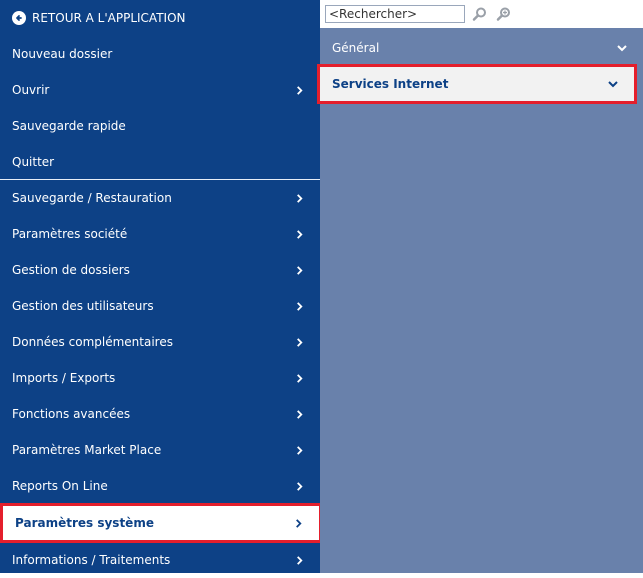 The width and height of the screenshot is (643, 578). Describe the element at coordinates (160, 306) in the screenshot. I see `menu-item-gestion-des-utilisateurs: Gestion des utilisateurs` at that location.